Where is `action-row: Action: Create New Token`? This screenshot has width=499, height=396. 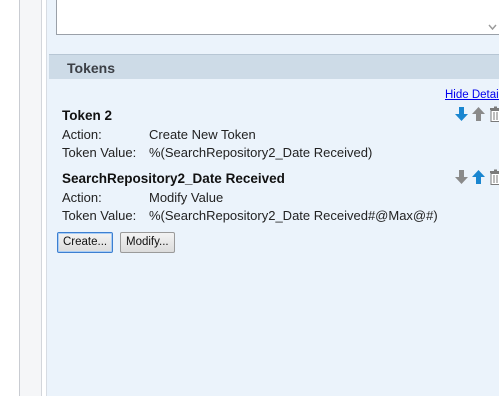 action-row: Action: Create New Token is located at coordinates (277, 134).